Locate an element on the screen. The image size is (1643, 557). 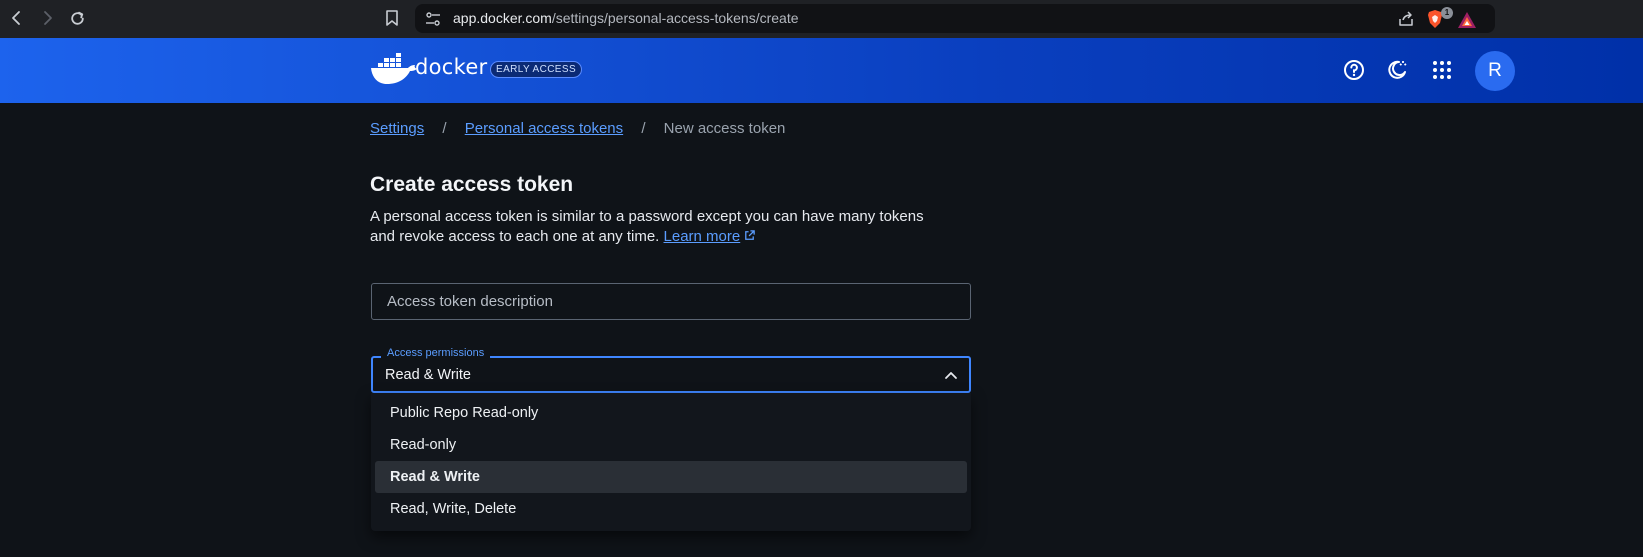
share-icon is located at coordinates (1406, 19).